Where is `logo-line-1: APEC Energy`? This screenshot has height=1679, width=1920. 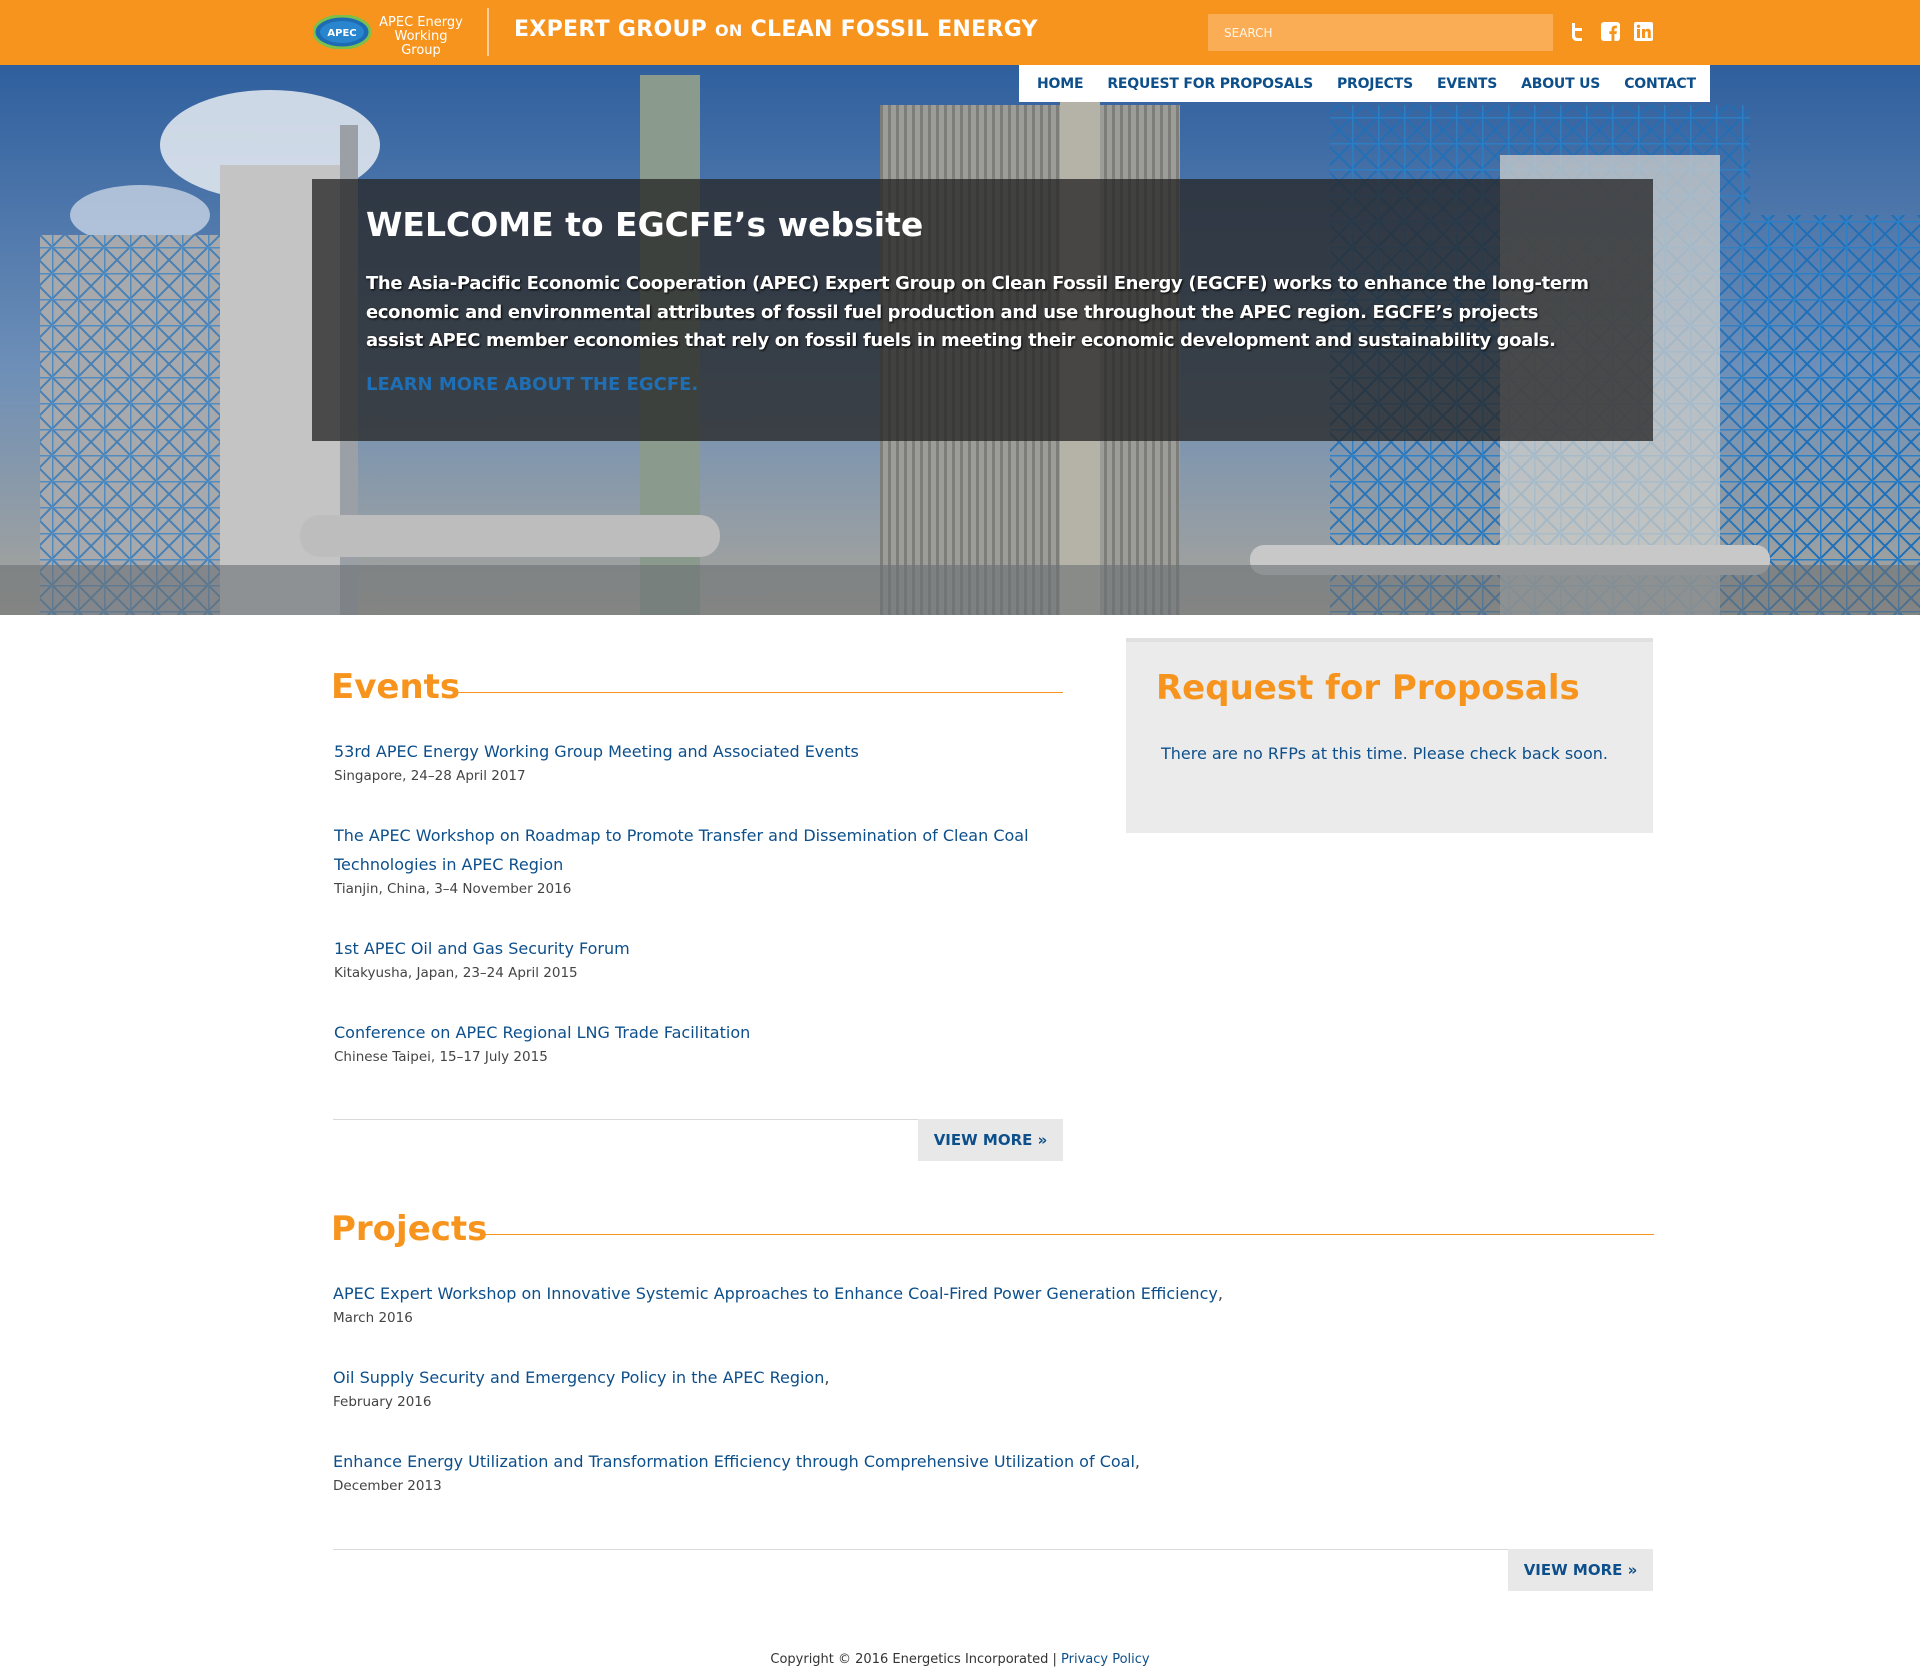 logo-line-1: APEC Energy is located at coordinates (421, 22).